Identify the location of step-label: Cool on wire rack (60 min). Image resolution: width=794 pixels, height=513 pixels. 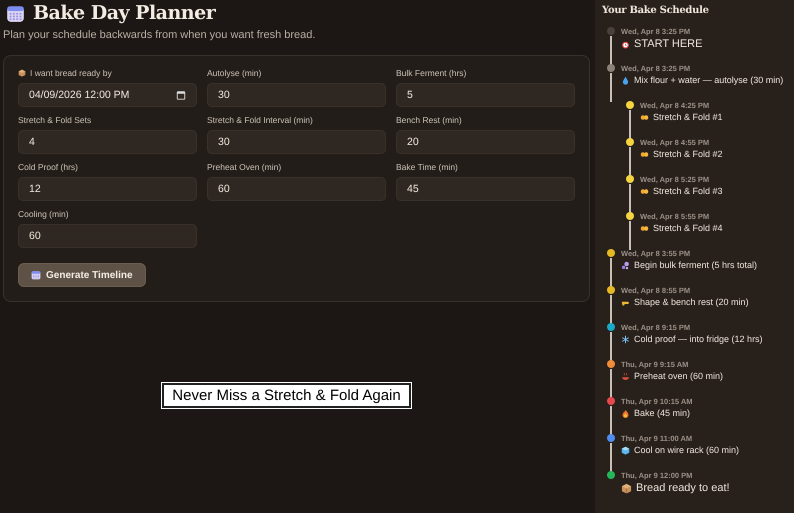
(687, 450).